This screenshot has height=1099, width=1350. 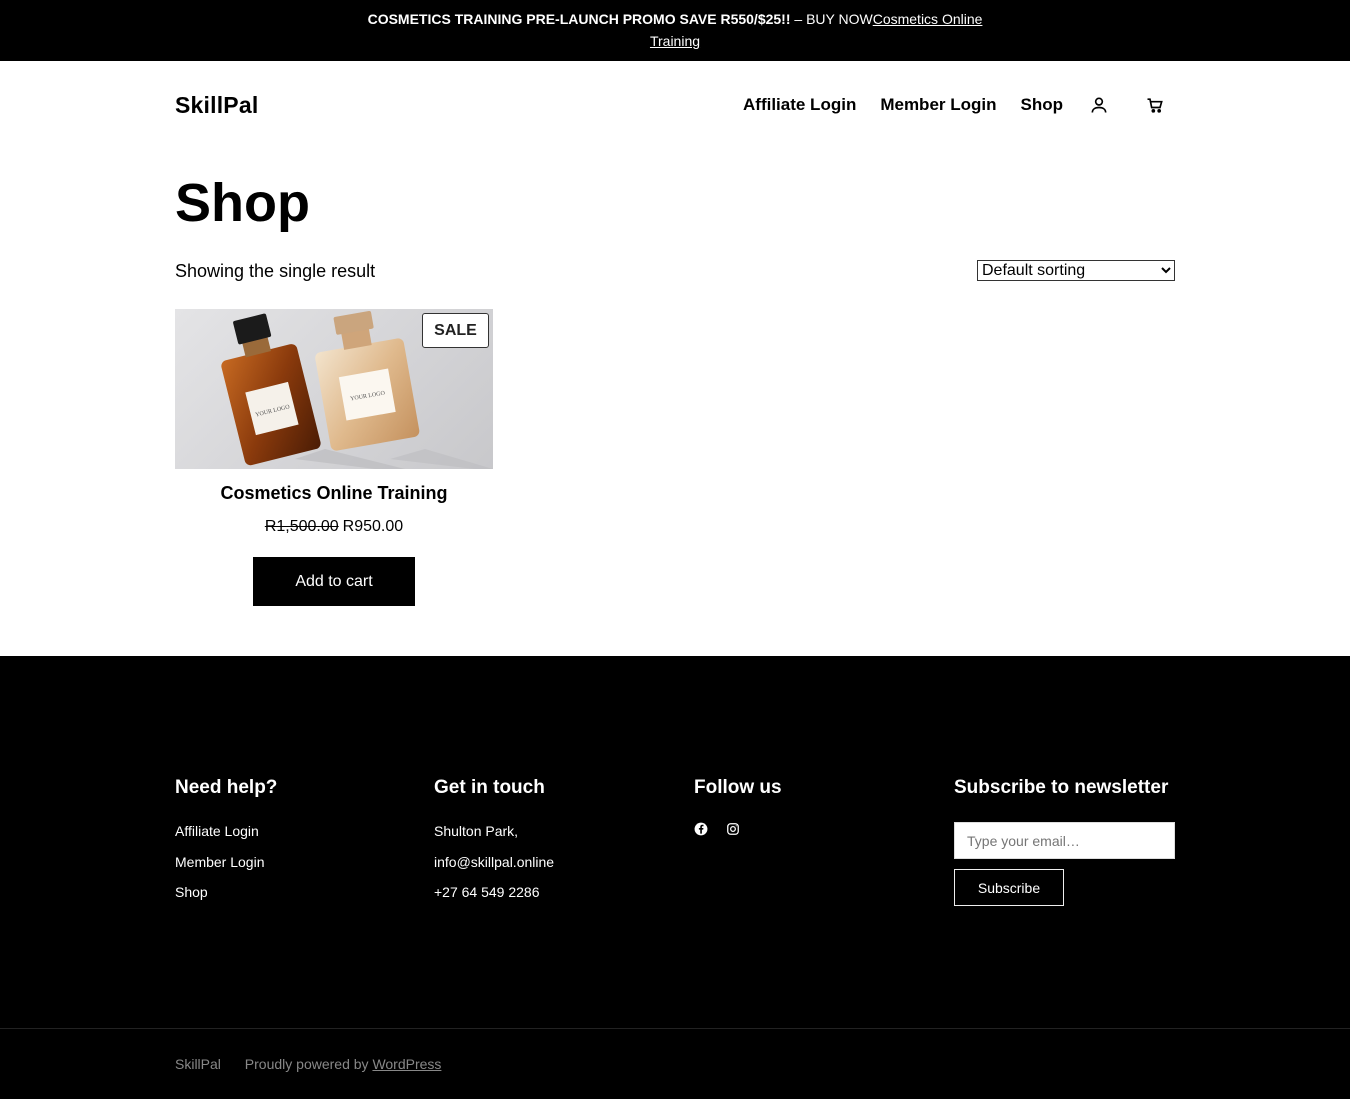 What do you see at coordinates (1076, 270) in the screenshot?
I see `sorting-select: Default sorting` at bounding box center [1076, 270].